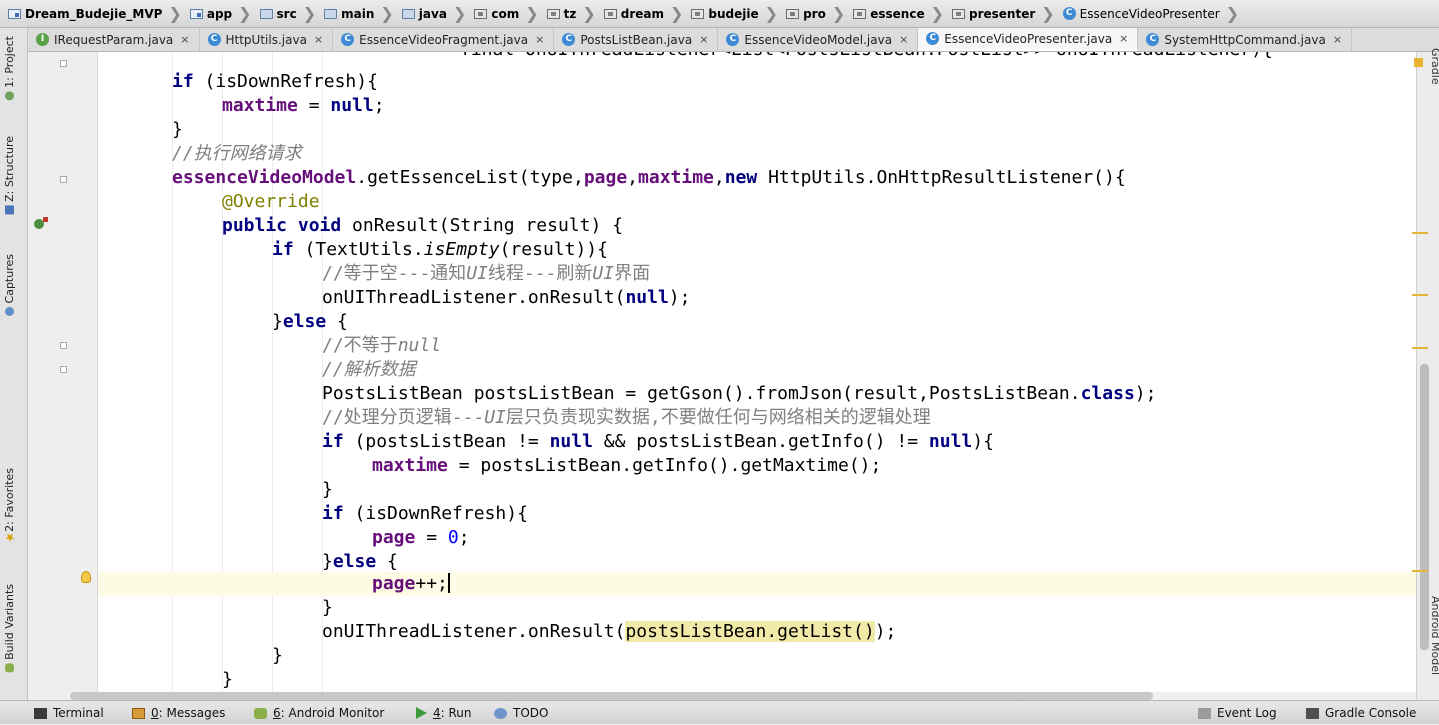 Image resolution: width=1439 pixels, height=725 pixels. Describe the element at coordinates (421, 713) in the screenshot. I see `run-icon` at that location.